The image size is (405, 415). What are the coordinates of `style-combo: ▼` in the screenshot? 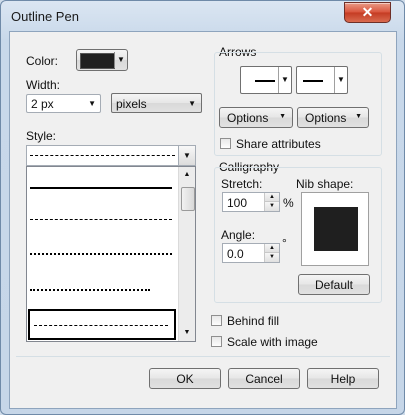 It's located at (111, 155).